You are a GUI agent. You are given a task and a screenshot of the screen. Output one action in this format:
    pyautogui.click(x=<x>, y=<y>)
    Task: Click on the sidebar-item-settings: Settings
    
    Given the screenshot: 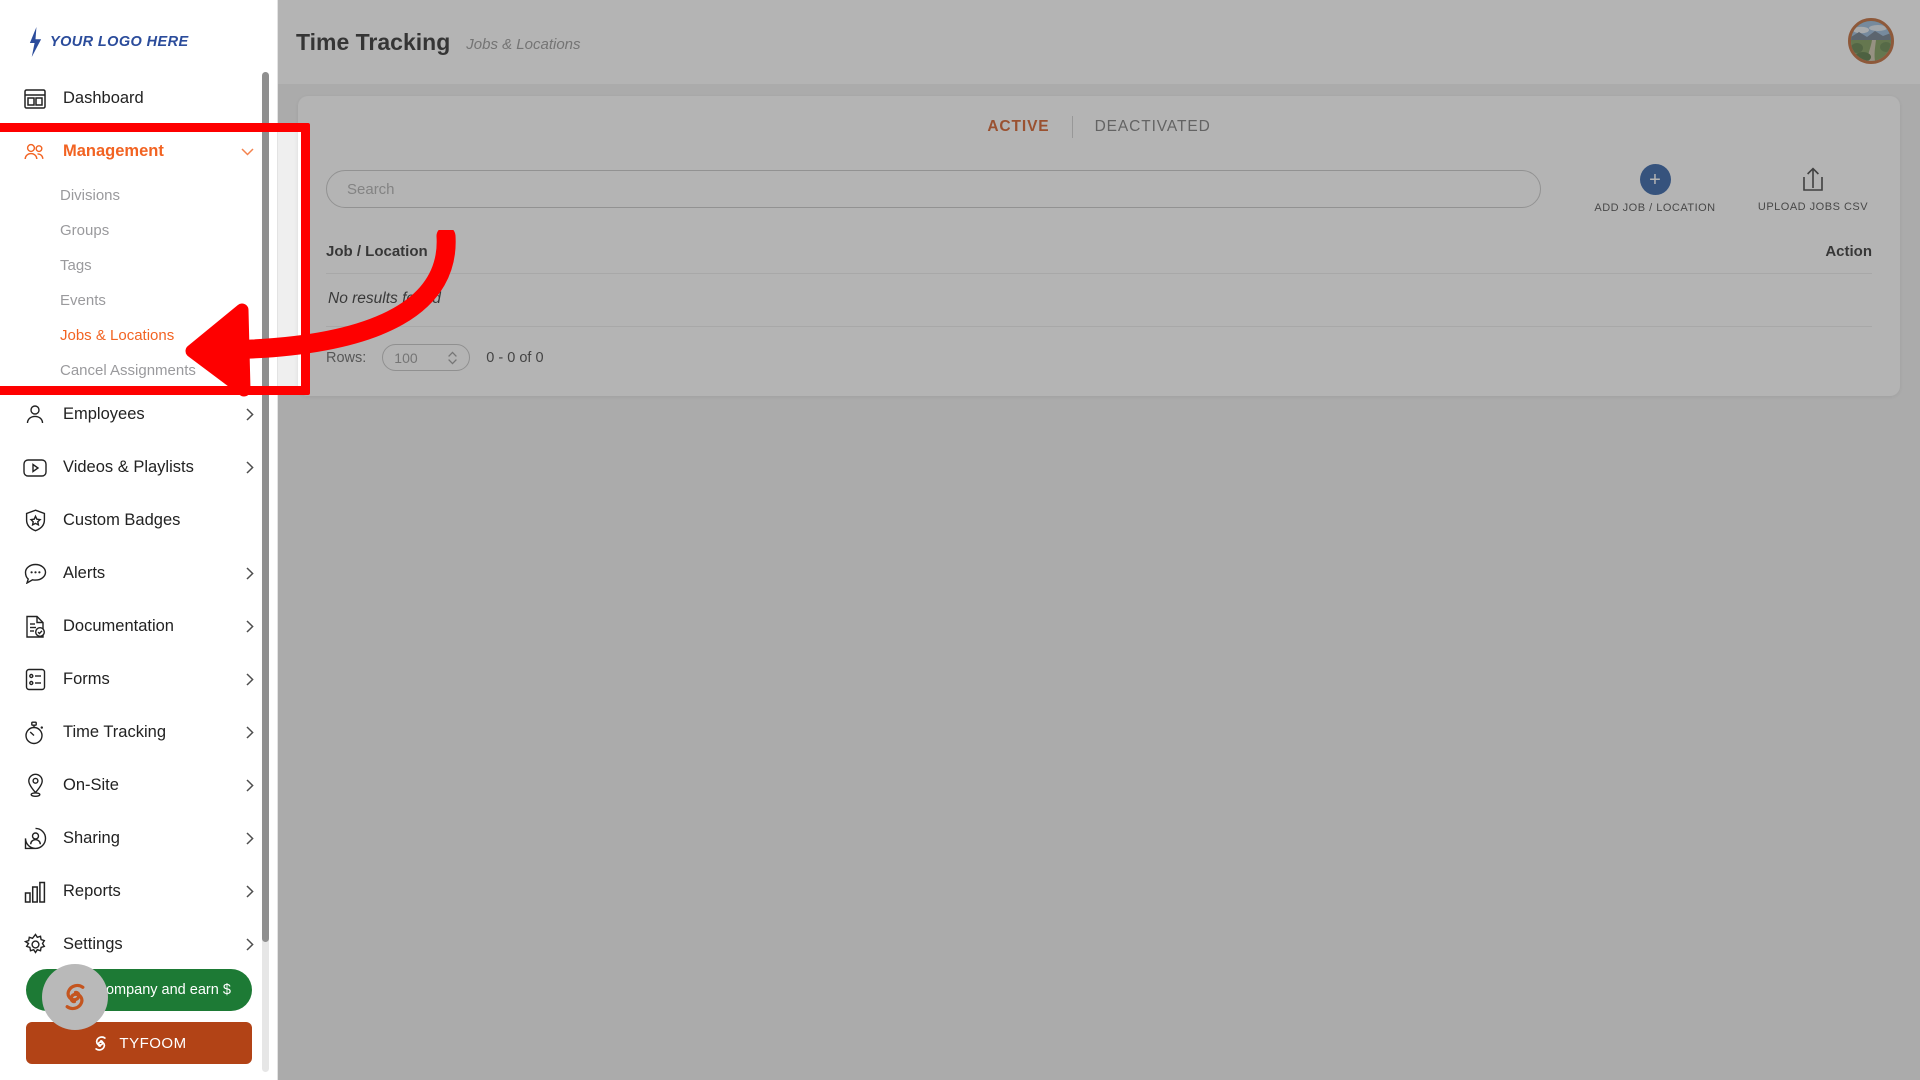 What is the action you would take?
    pyautogui.click(x=139, y=944)
    